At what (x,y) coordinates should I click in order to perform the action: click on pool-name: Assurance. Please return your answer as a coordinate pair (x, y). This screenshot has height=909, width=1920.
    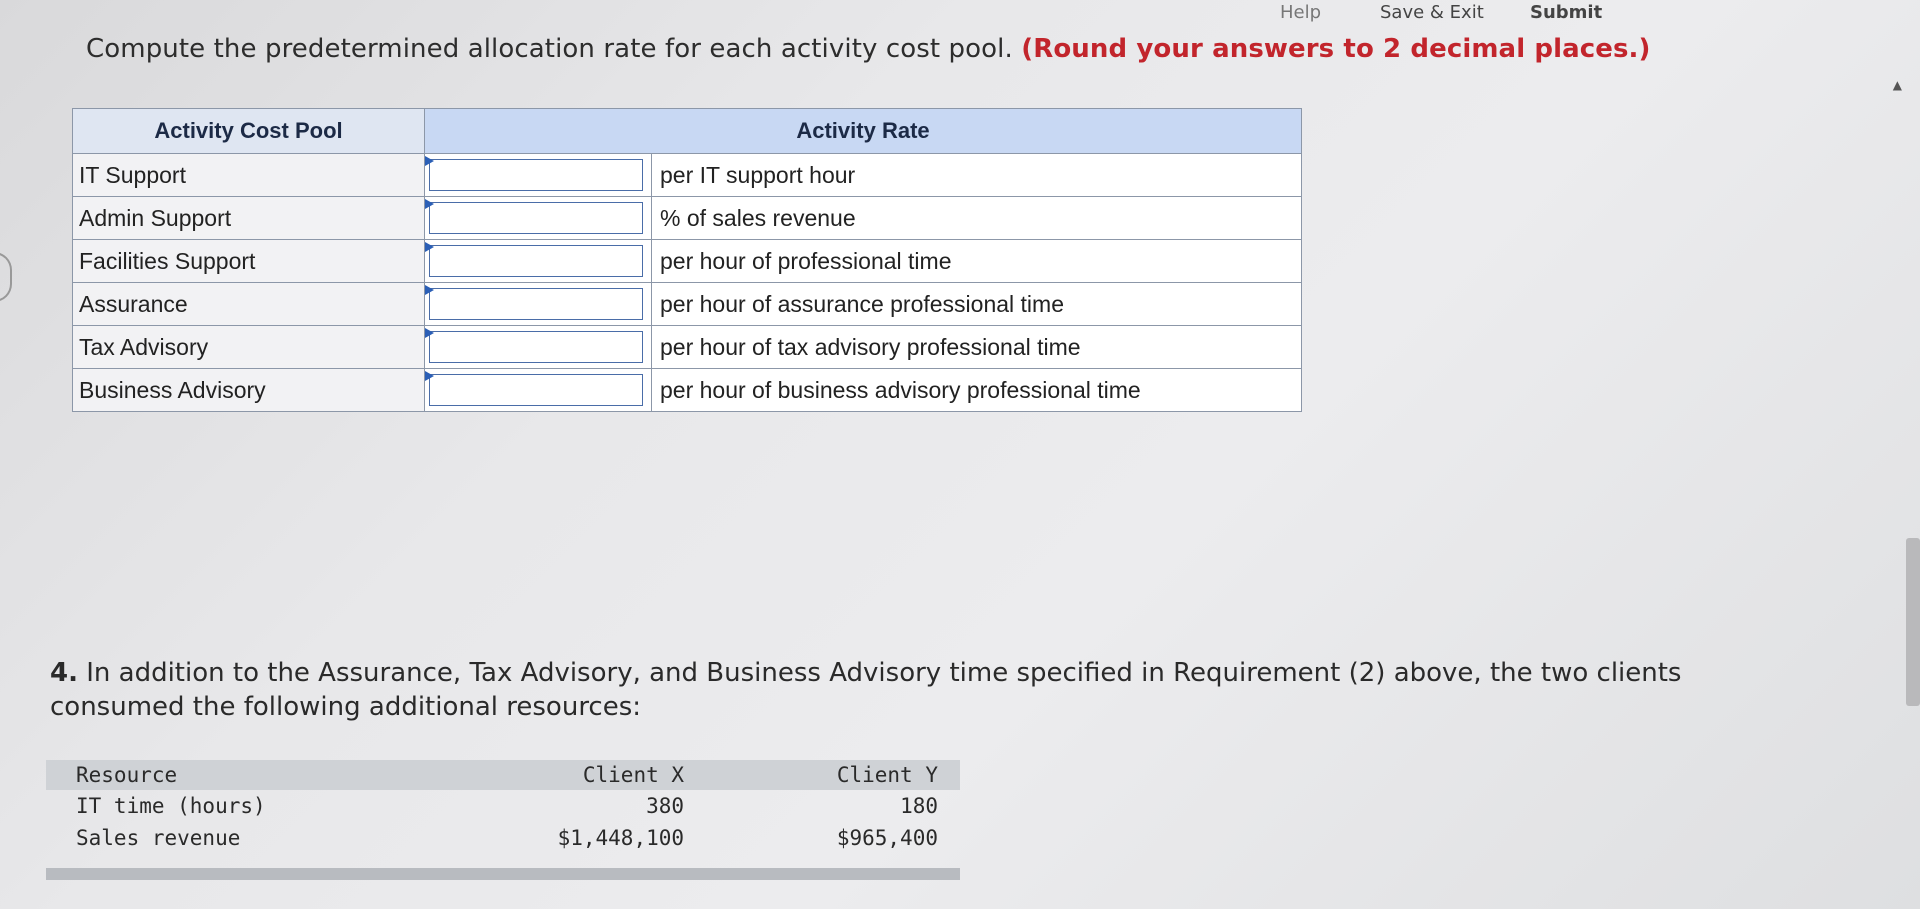
    Looking at the image, I should click on (248, 304).